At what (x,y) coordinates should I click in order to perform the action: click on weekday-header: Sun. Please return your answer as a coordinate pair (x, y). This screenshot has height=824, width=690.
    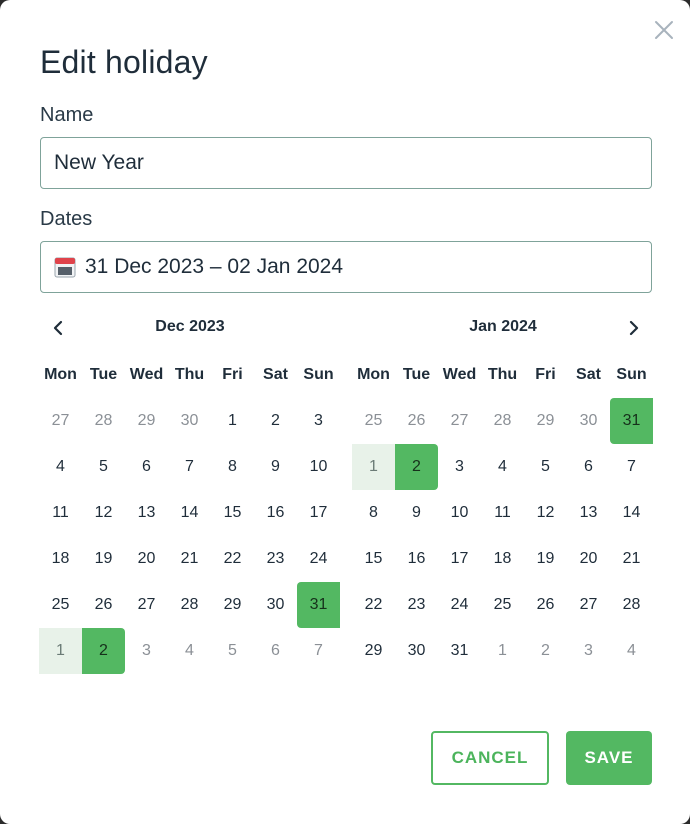
    Looking at the image, I should click on (318, 374).